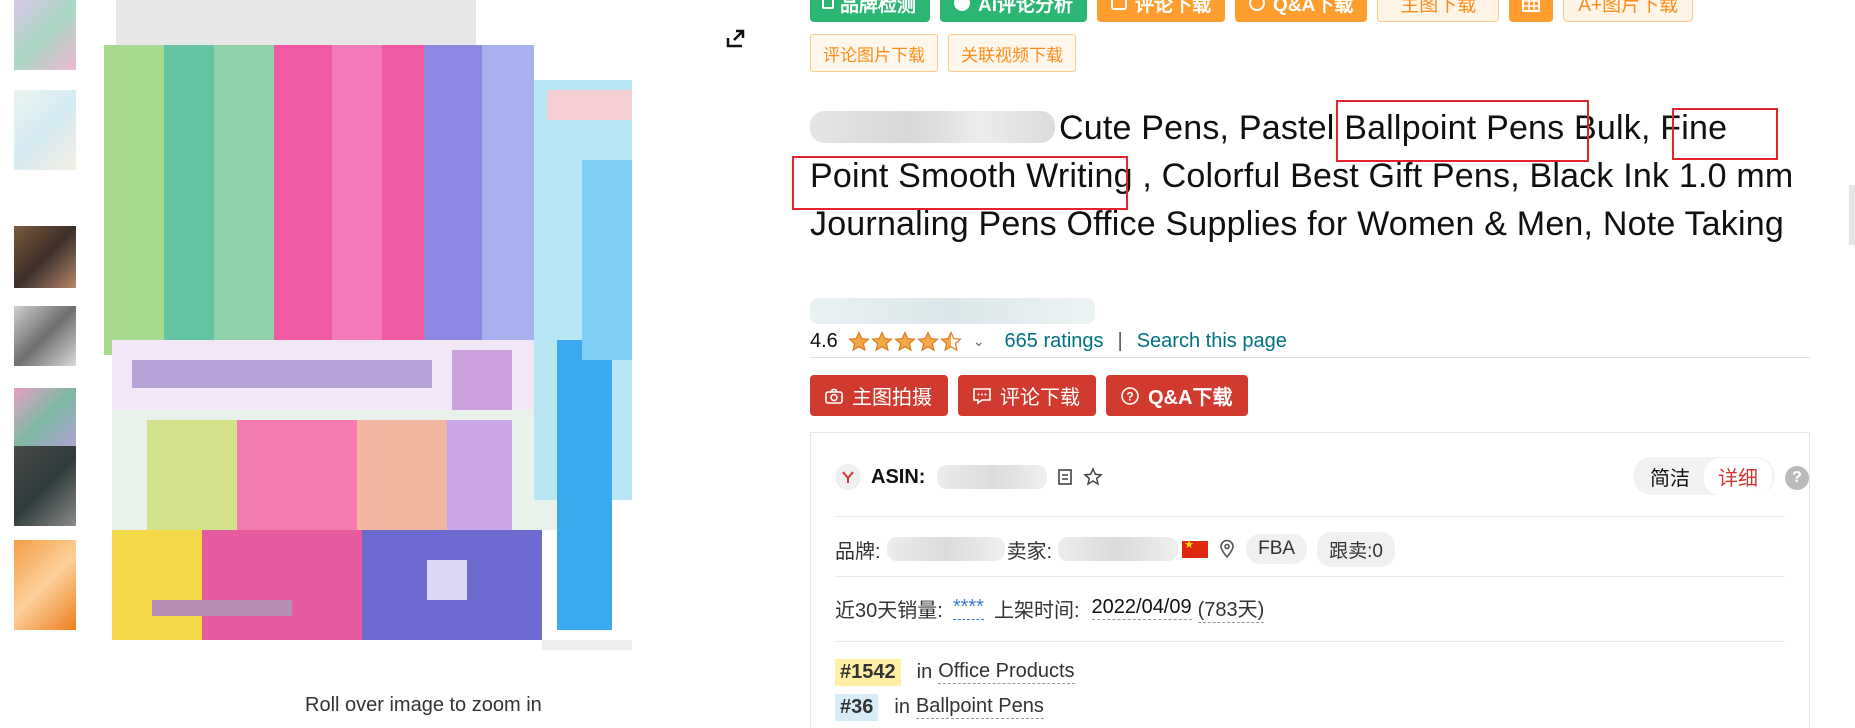 The image size is (1855, 728). What do you see at coordinates (1012, 53) in the screenshot?
I see `related-video-download-button: 关联视频下载` at bounding box center [1012, 53].